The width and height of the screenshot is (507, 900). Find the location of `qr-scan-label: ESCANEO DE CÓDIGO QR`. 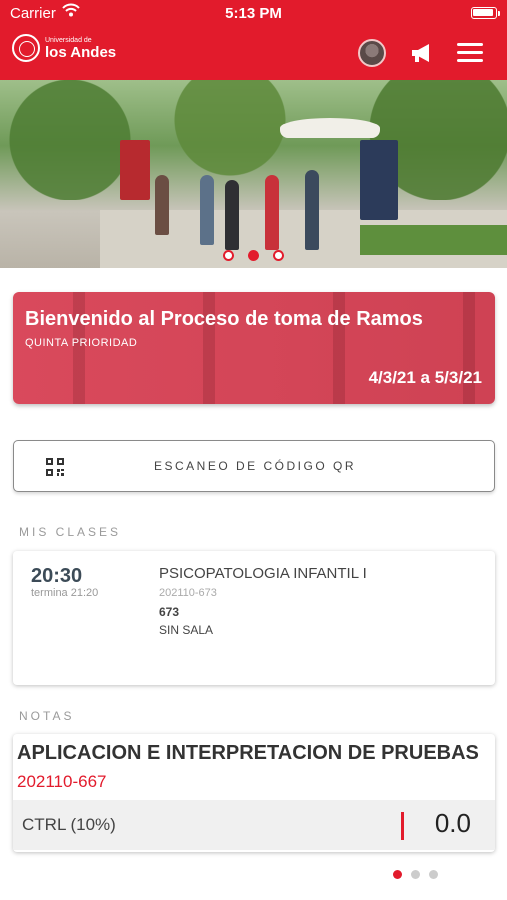

qr-scan-label: ESCANEO DE CÓDIGO QR is located at coordinates (255, 466).